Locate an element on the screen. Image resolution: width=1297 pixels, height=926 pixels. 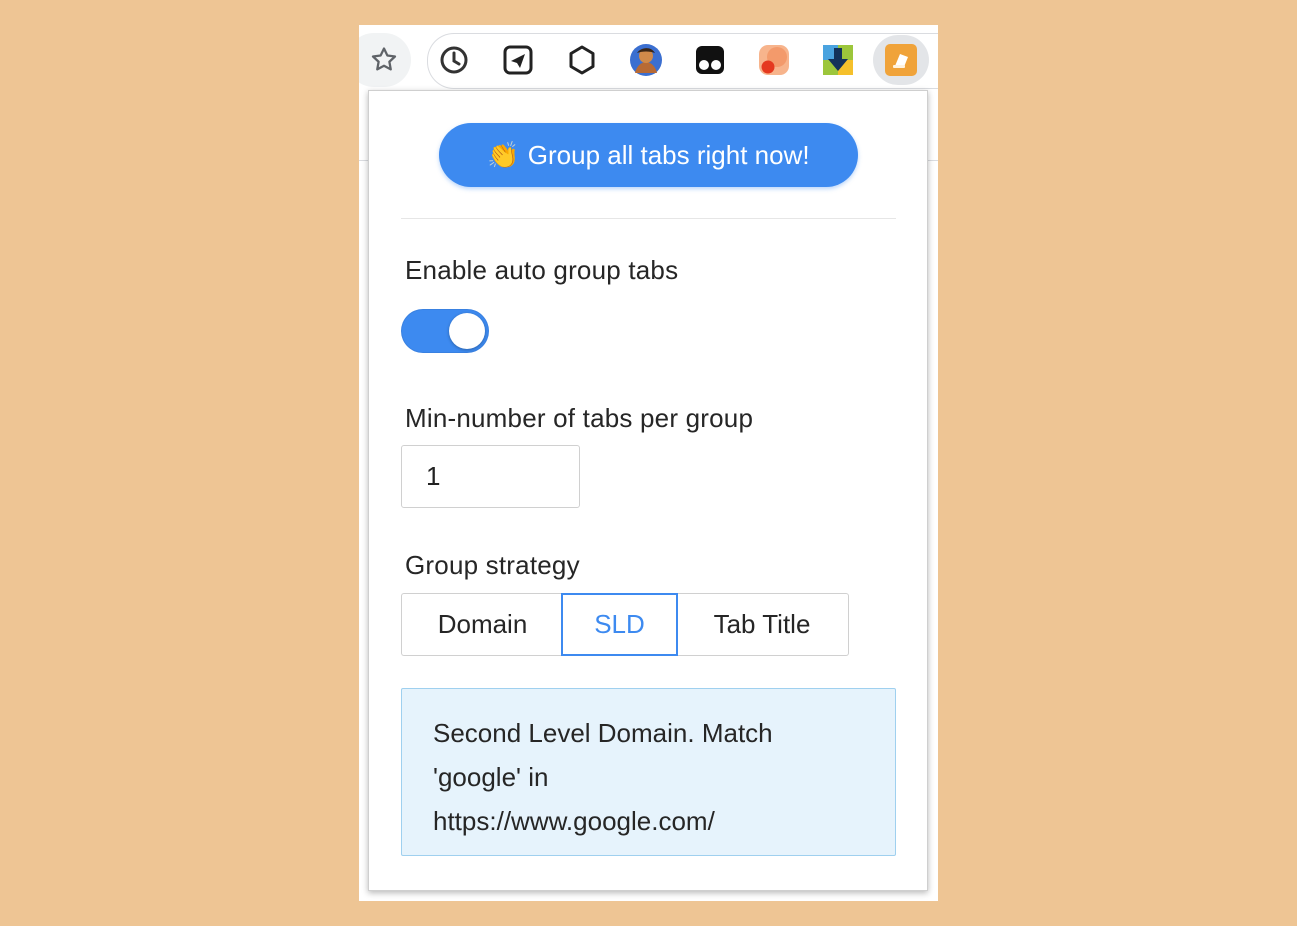
tampermonkey-icon is located at coordinates (710, 60).